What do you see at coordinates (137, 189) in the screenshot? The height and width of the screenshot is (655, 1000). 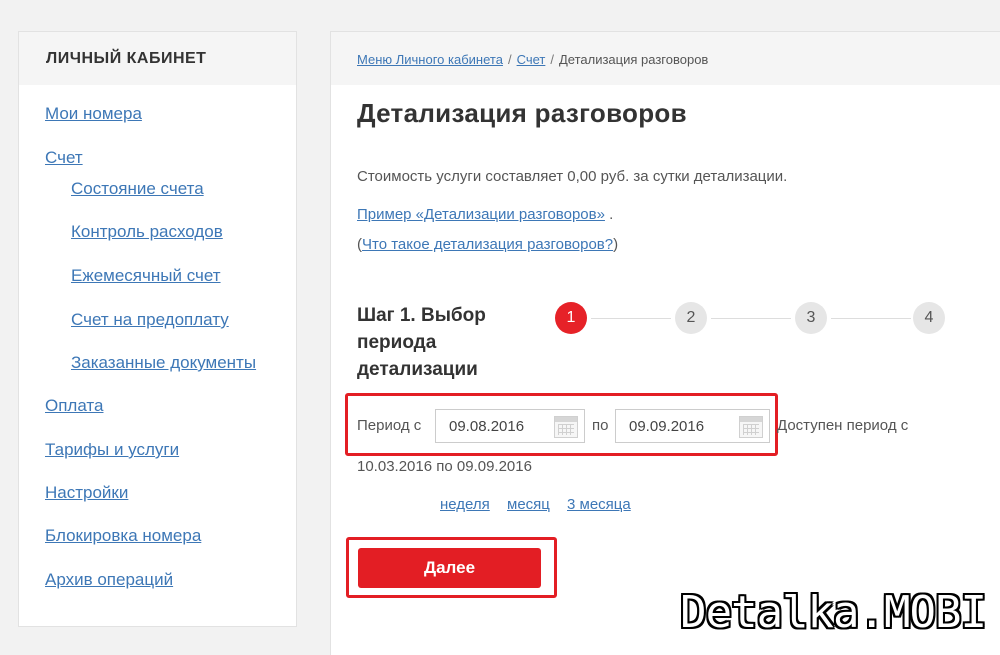 I see `sidebar-item-account-status: Состояние счета` at bounding box center [137, 189].